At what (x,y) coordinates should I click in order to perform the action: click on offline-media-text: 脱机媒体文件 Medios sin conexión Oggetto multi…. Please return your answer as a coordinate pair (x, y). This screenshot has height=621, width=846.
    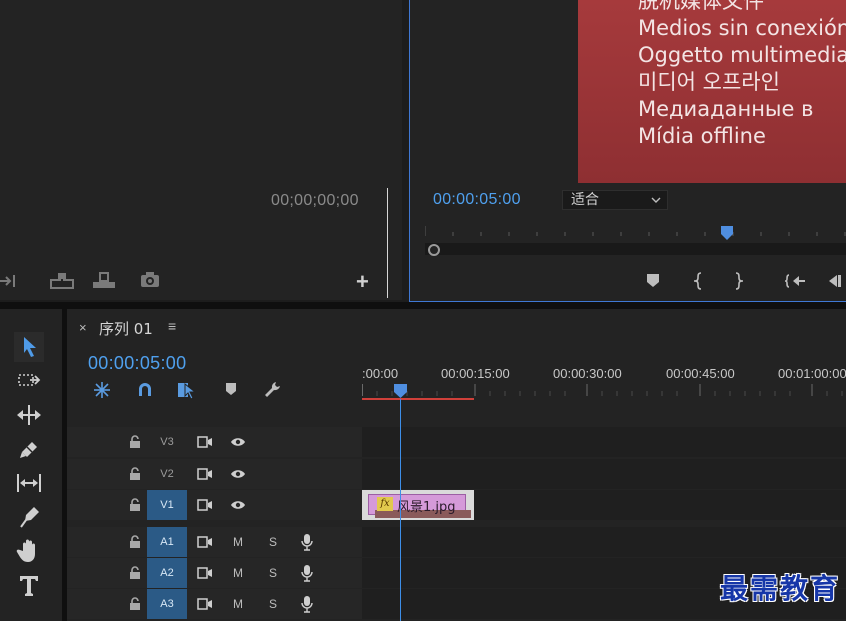
    Looking at the image, I should click on (742, 75).